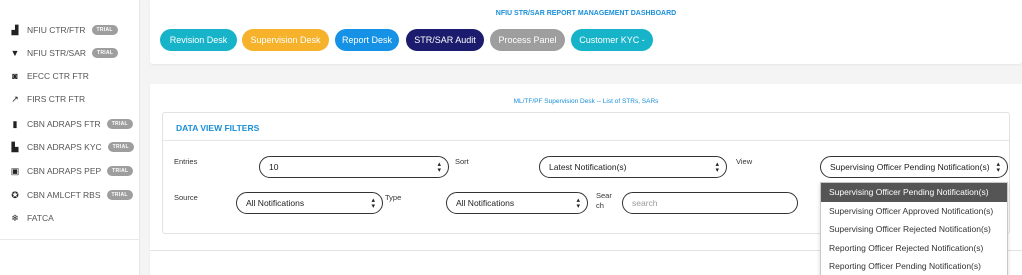 Image resolution: width=1022 pixels, height=275 pixels. Describe the element at coordinates (15, 123) in the screenshot. I see `map-icon: ▮` at that location.